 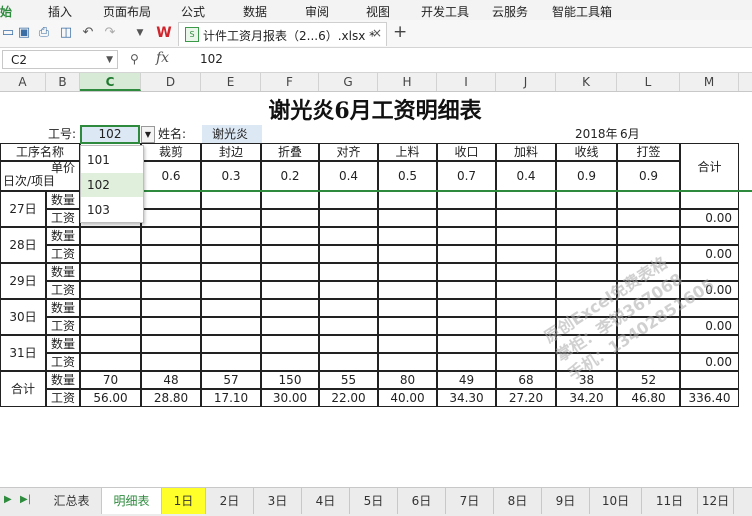 I want to click on cell-dropdown-button: ▼, so click(x=148, y=134).